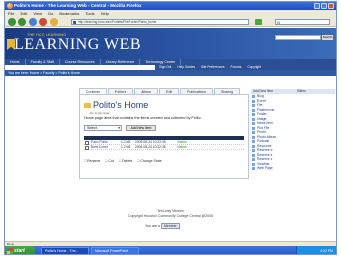 Image resolution: width=341 pixels, height=261 pixels. Describe the element at coordinates (316, 250) in the screenshot. I see `system-tray: 4:32 PM` at that location.